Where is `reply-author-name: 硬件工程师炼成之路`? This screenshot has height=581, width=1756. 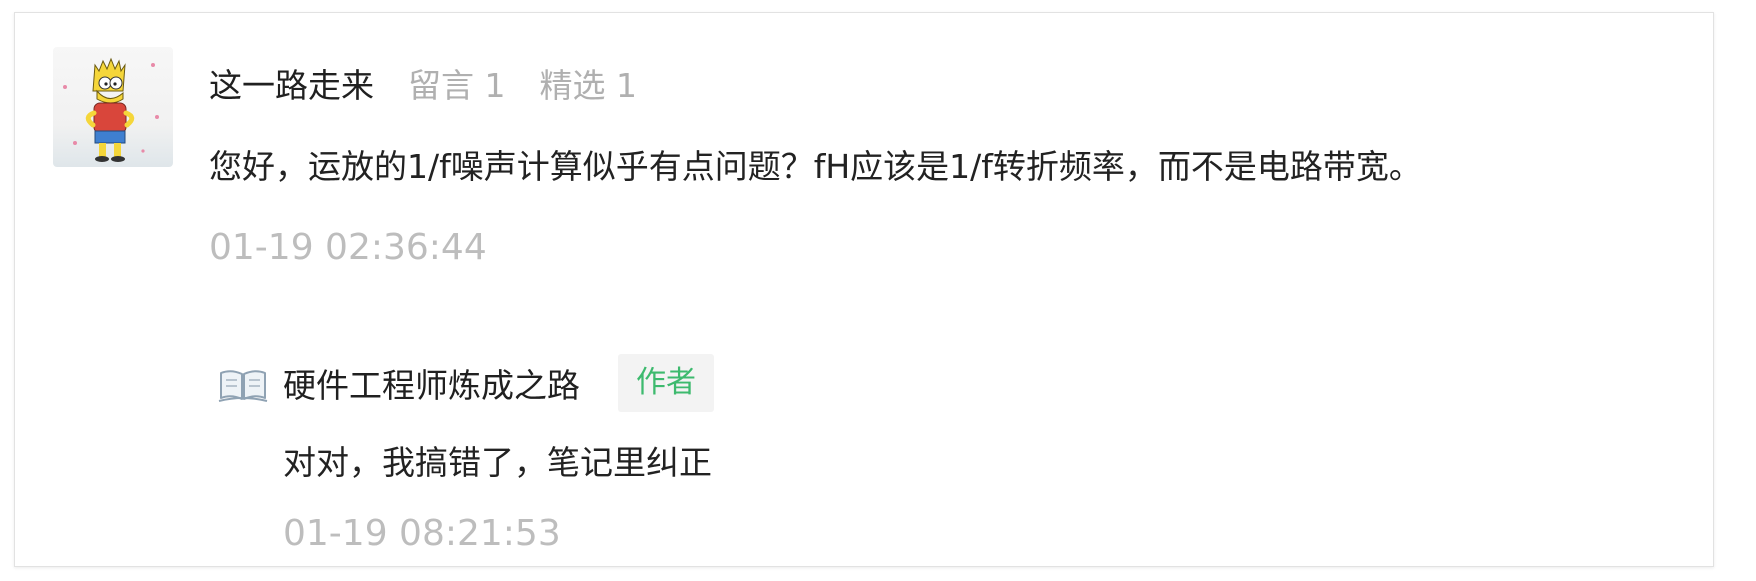
reply-author-name: 硬件工程师炼成之路 is located at coordinates (431, 383).